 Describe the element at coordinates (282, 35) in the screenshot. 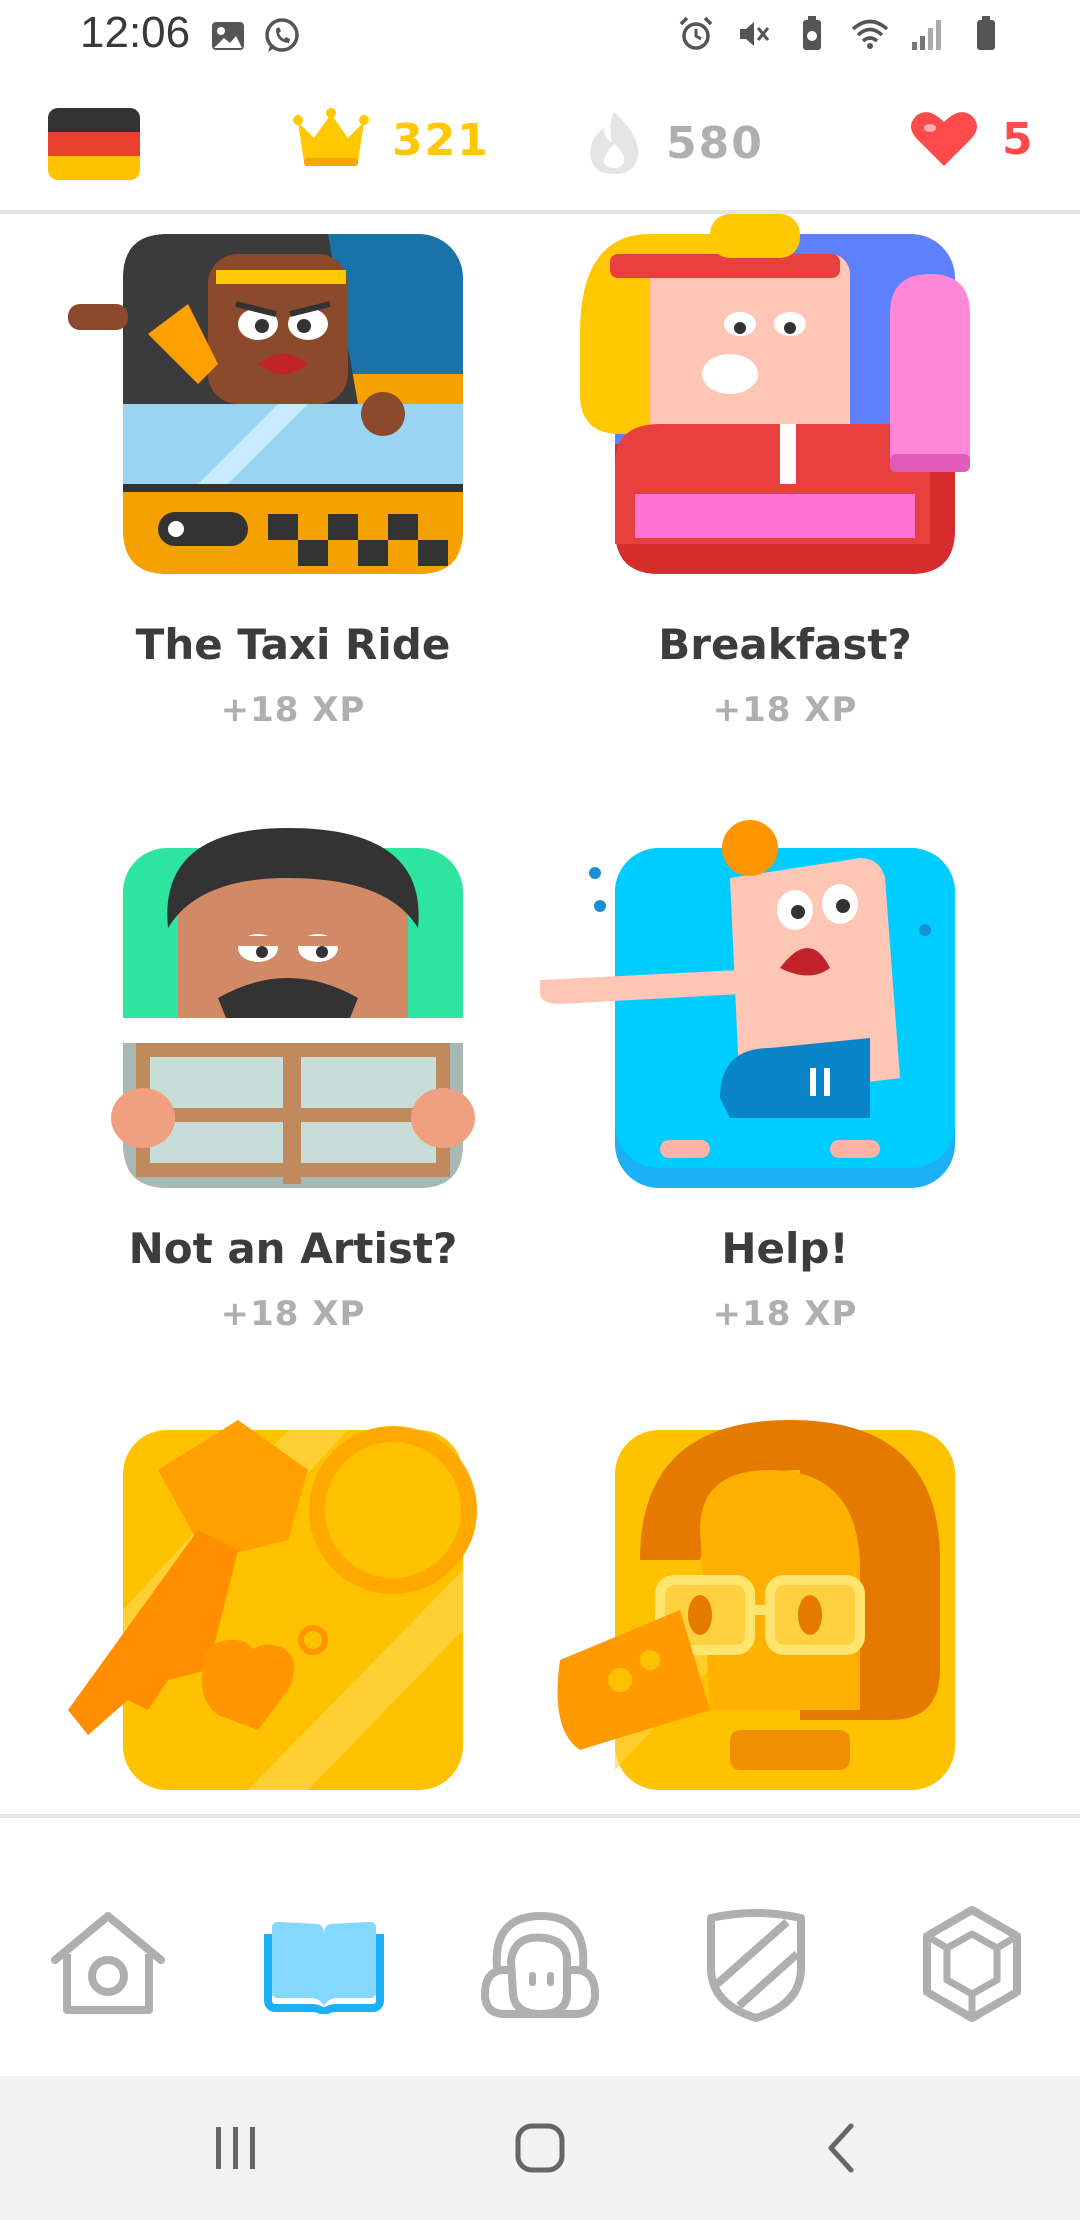

I see `whatsapp-icon` at that location.